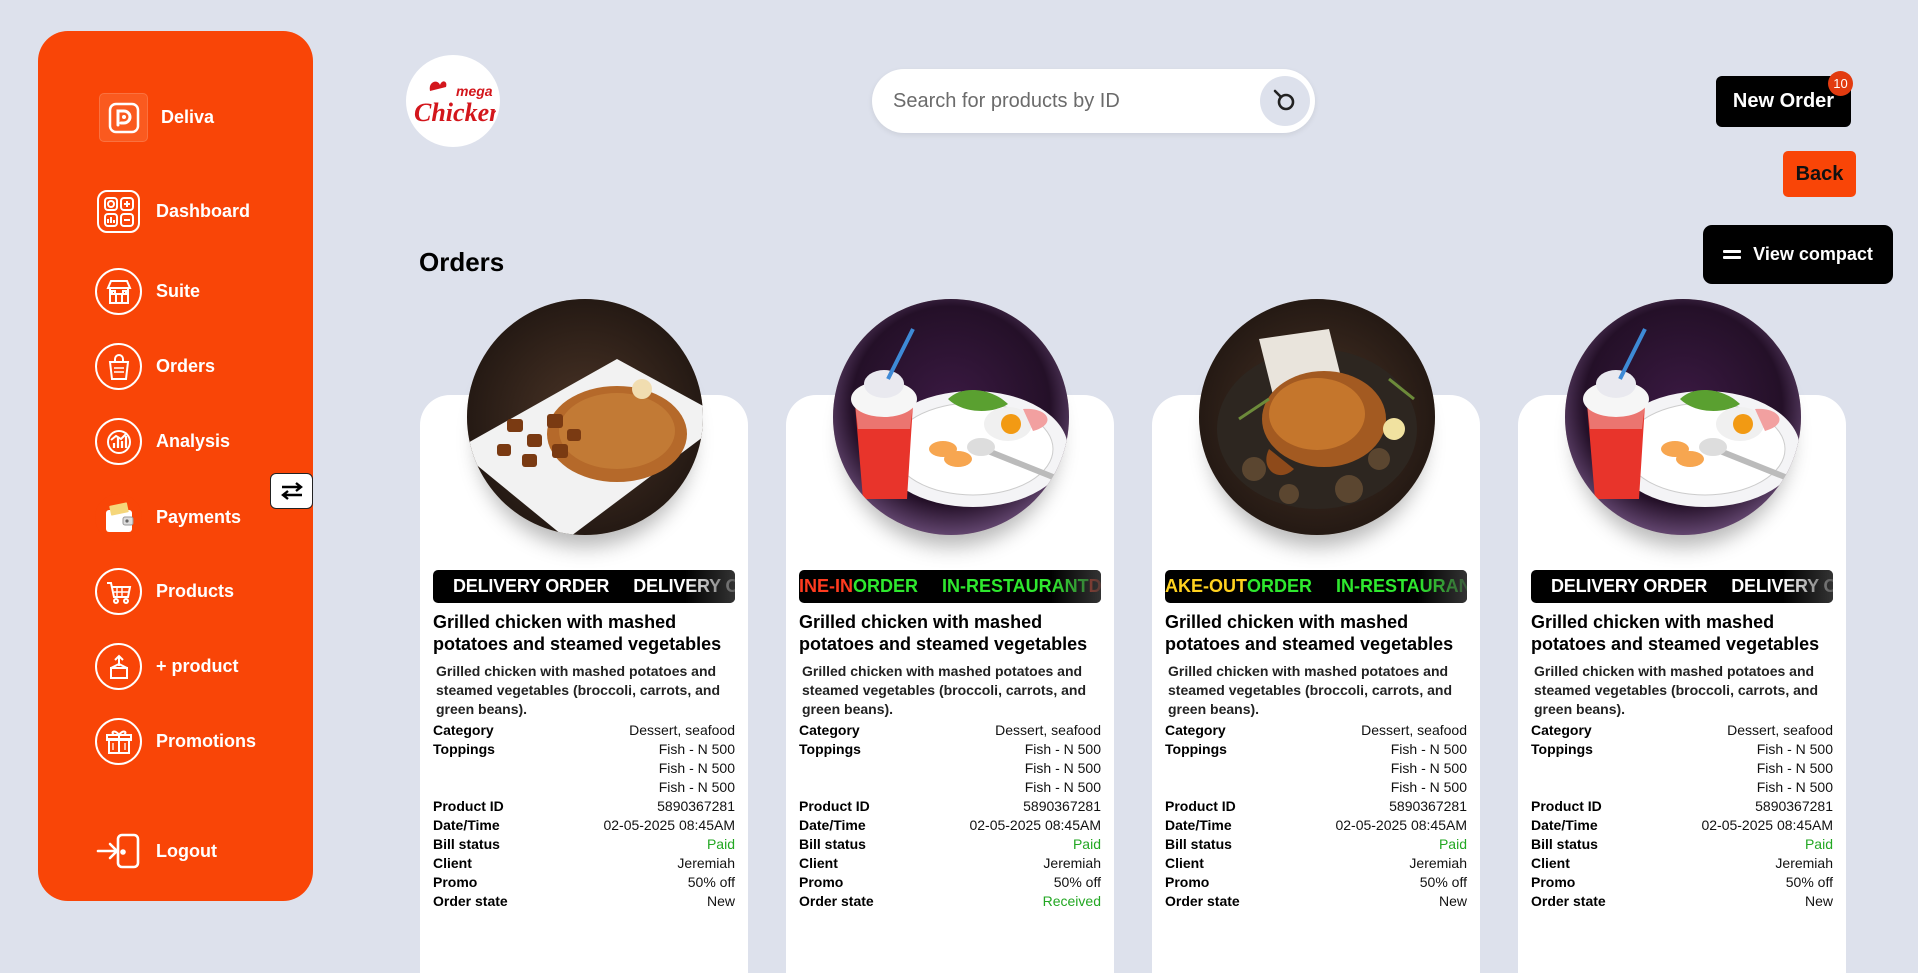 The height and width of the screenshot is (973, 1918). Describe the element at coordinates (155, 366) in the screenshot. I see `sidebar-item-orders: Orders` at that location.